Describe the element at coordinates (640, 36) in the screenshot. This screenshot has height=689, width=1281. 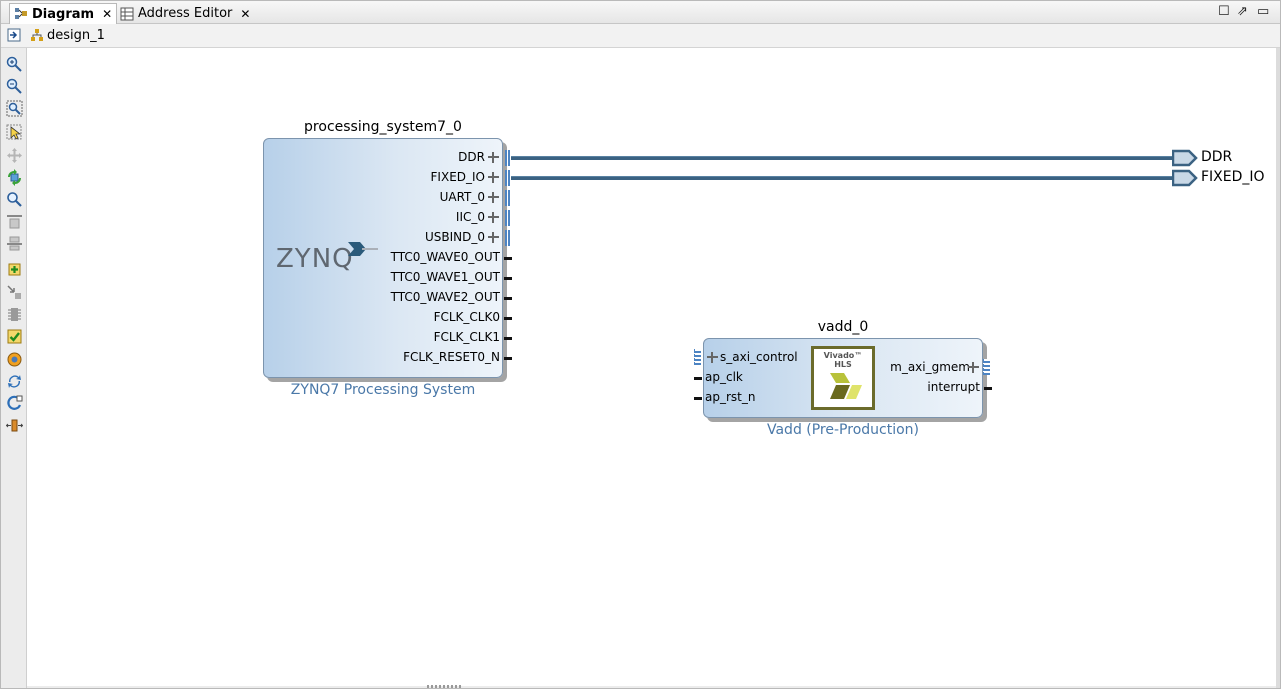
I see `hierarchy-bar: design_1` at that location.